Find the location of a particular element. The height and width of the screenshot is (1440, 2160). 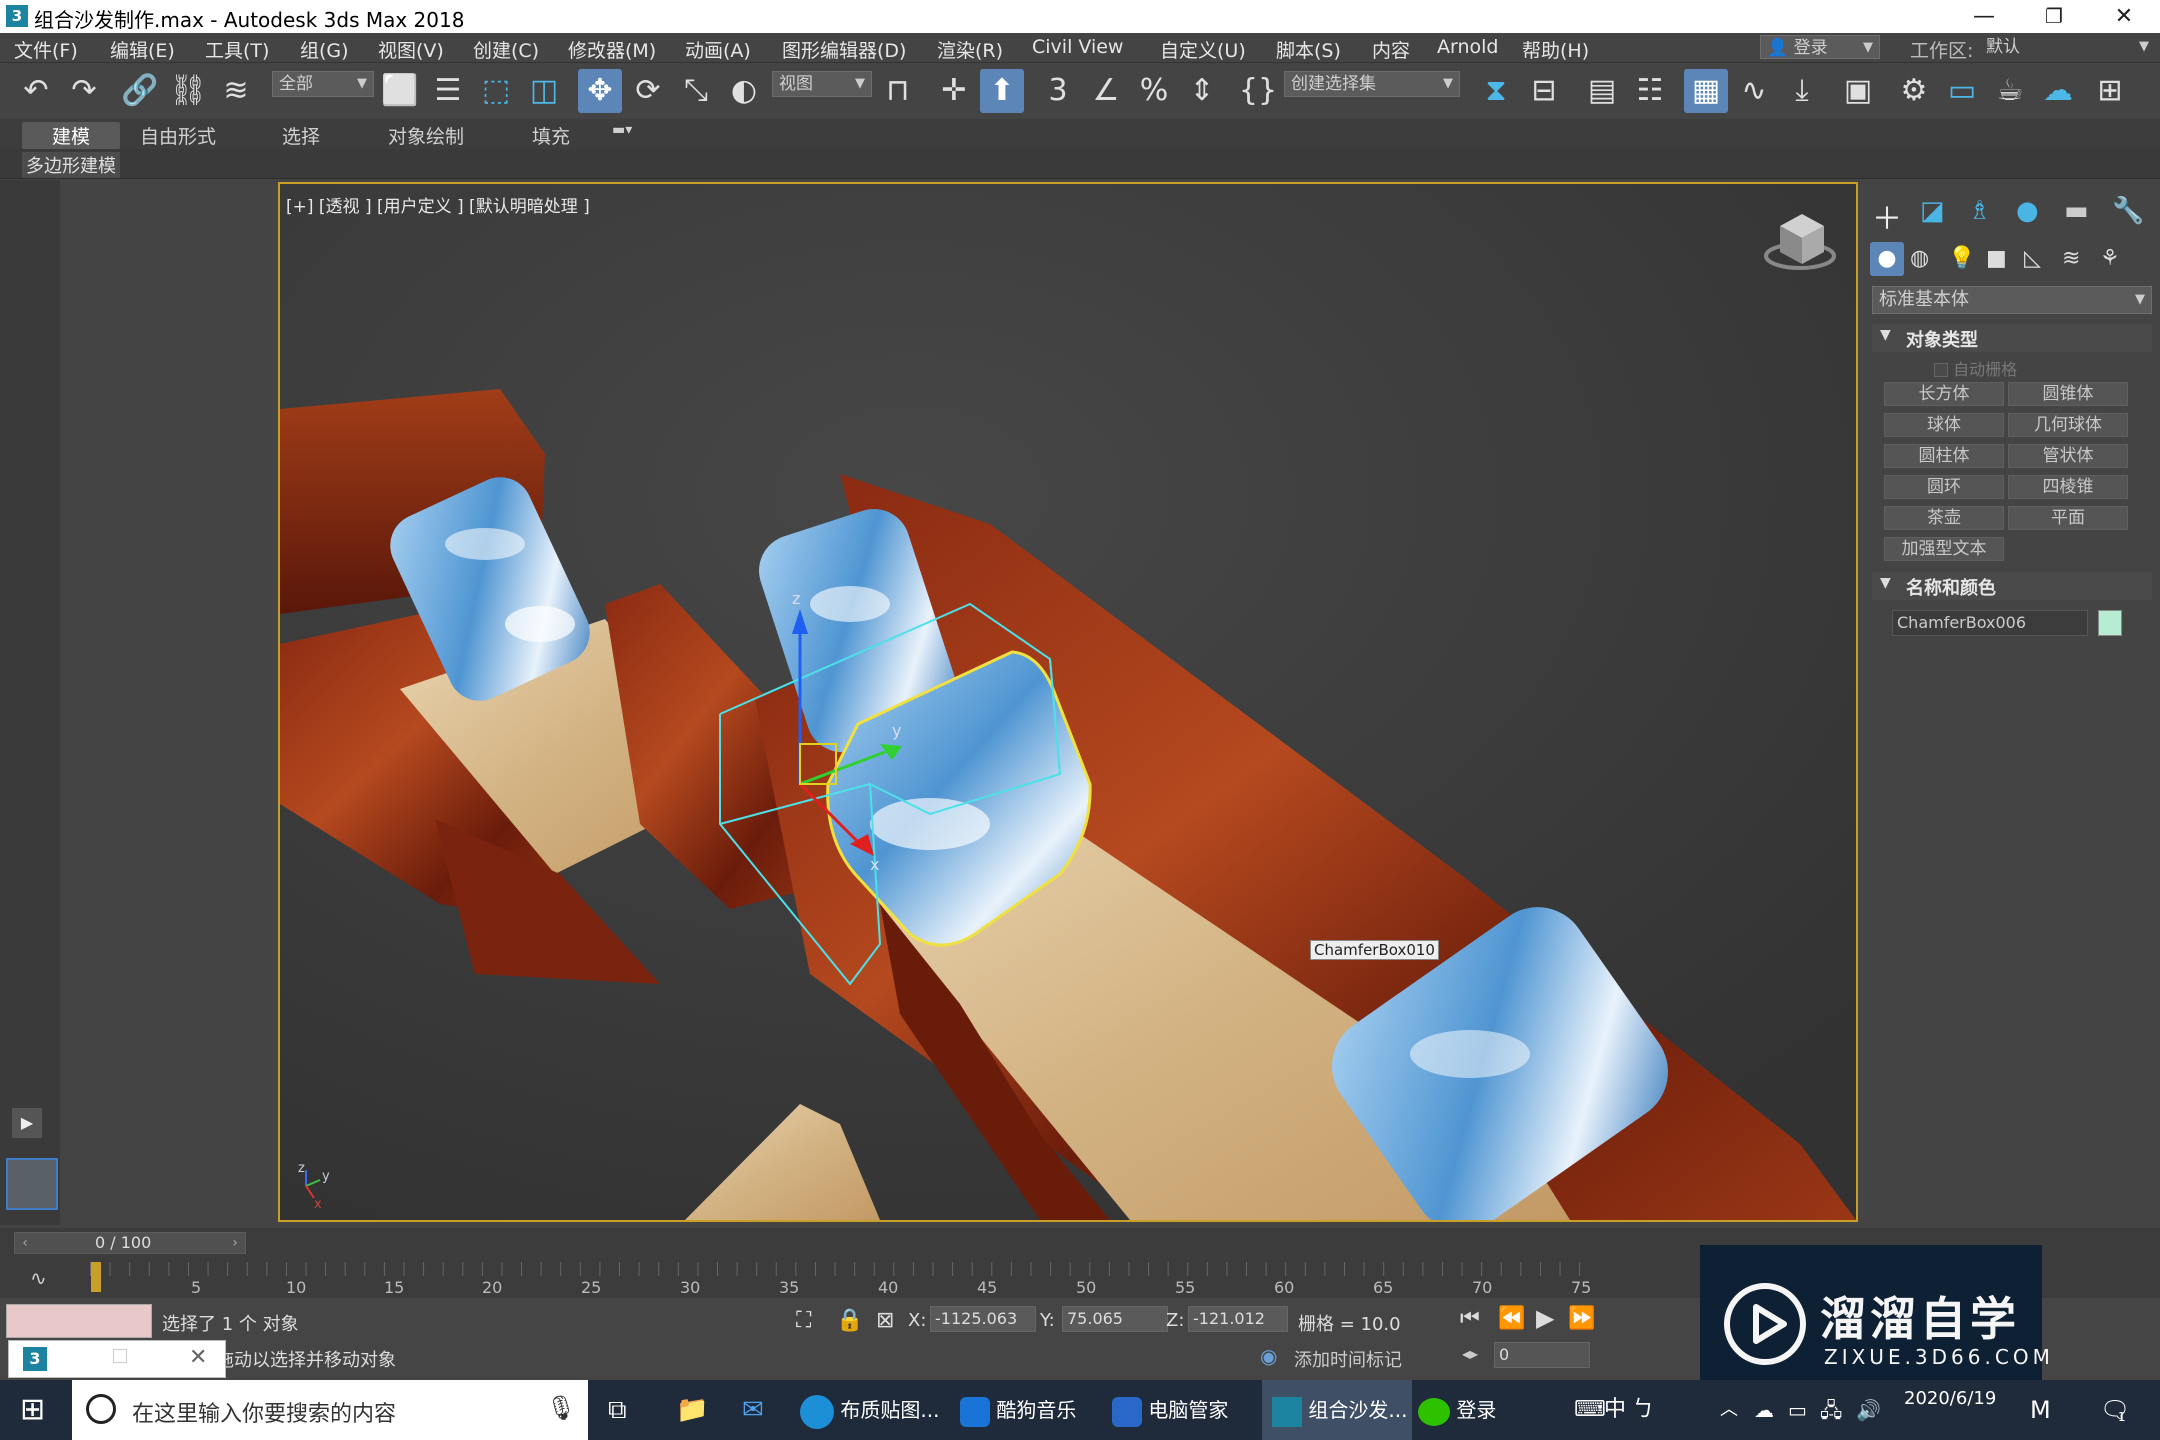

taskbar-app-kugou: 酷狗音乐 is located at coordinates (1030, 1410).